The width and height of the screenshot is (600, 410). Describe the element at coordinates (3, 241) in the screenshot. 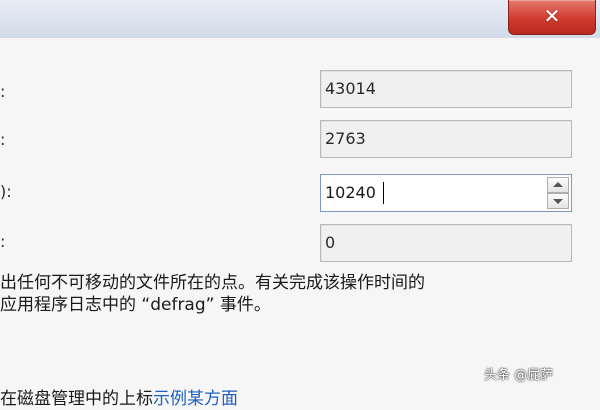

I see `fourth-label-fragment: :` at that location.